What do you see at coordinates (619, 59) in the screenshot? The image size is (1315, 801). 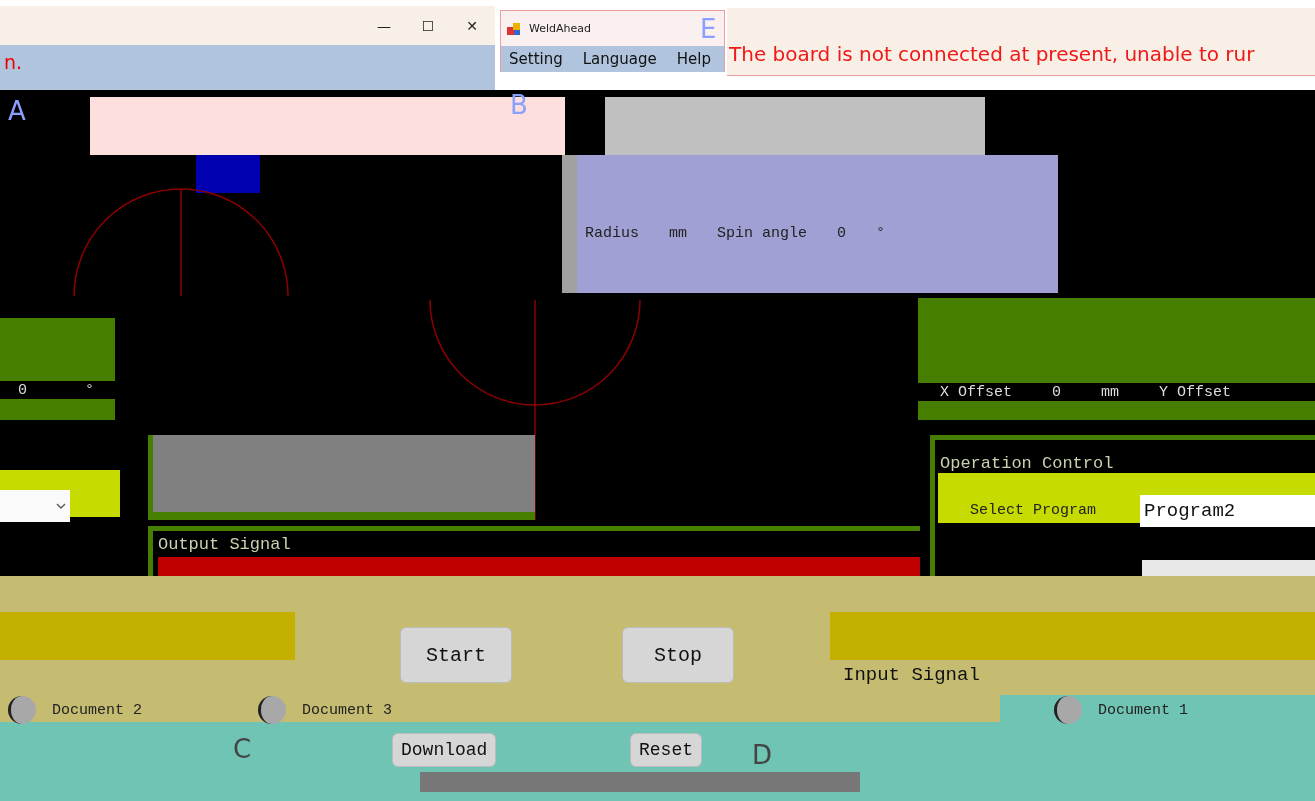 I see `menu-item: Language` at bounding box center [619, 59].